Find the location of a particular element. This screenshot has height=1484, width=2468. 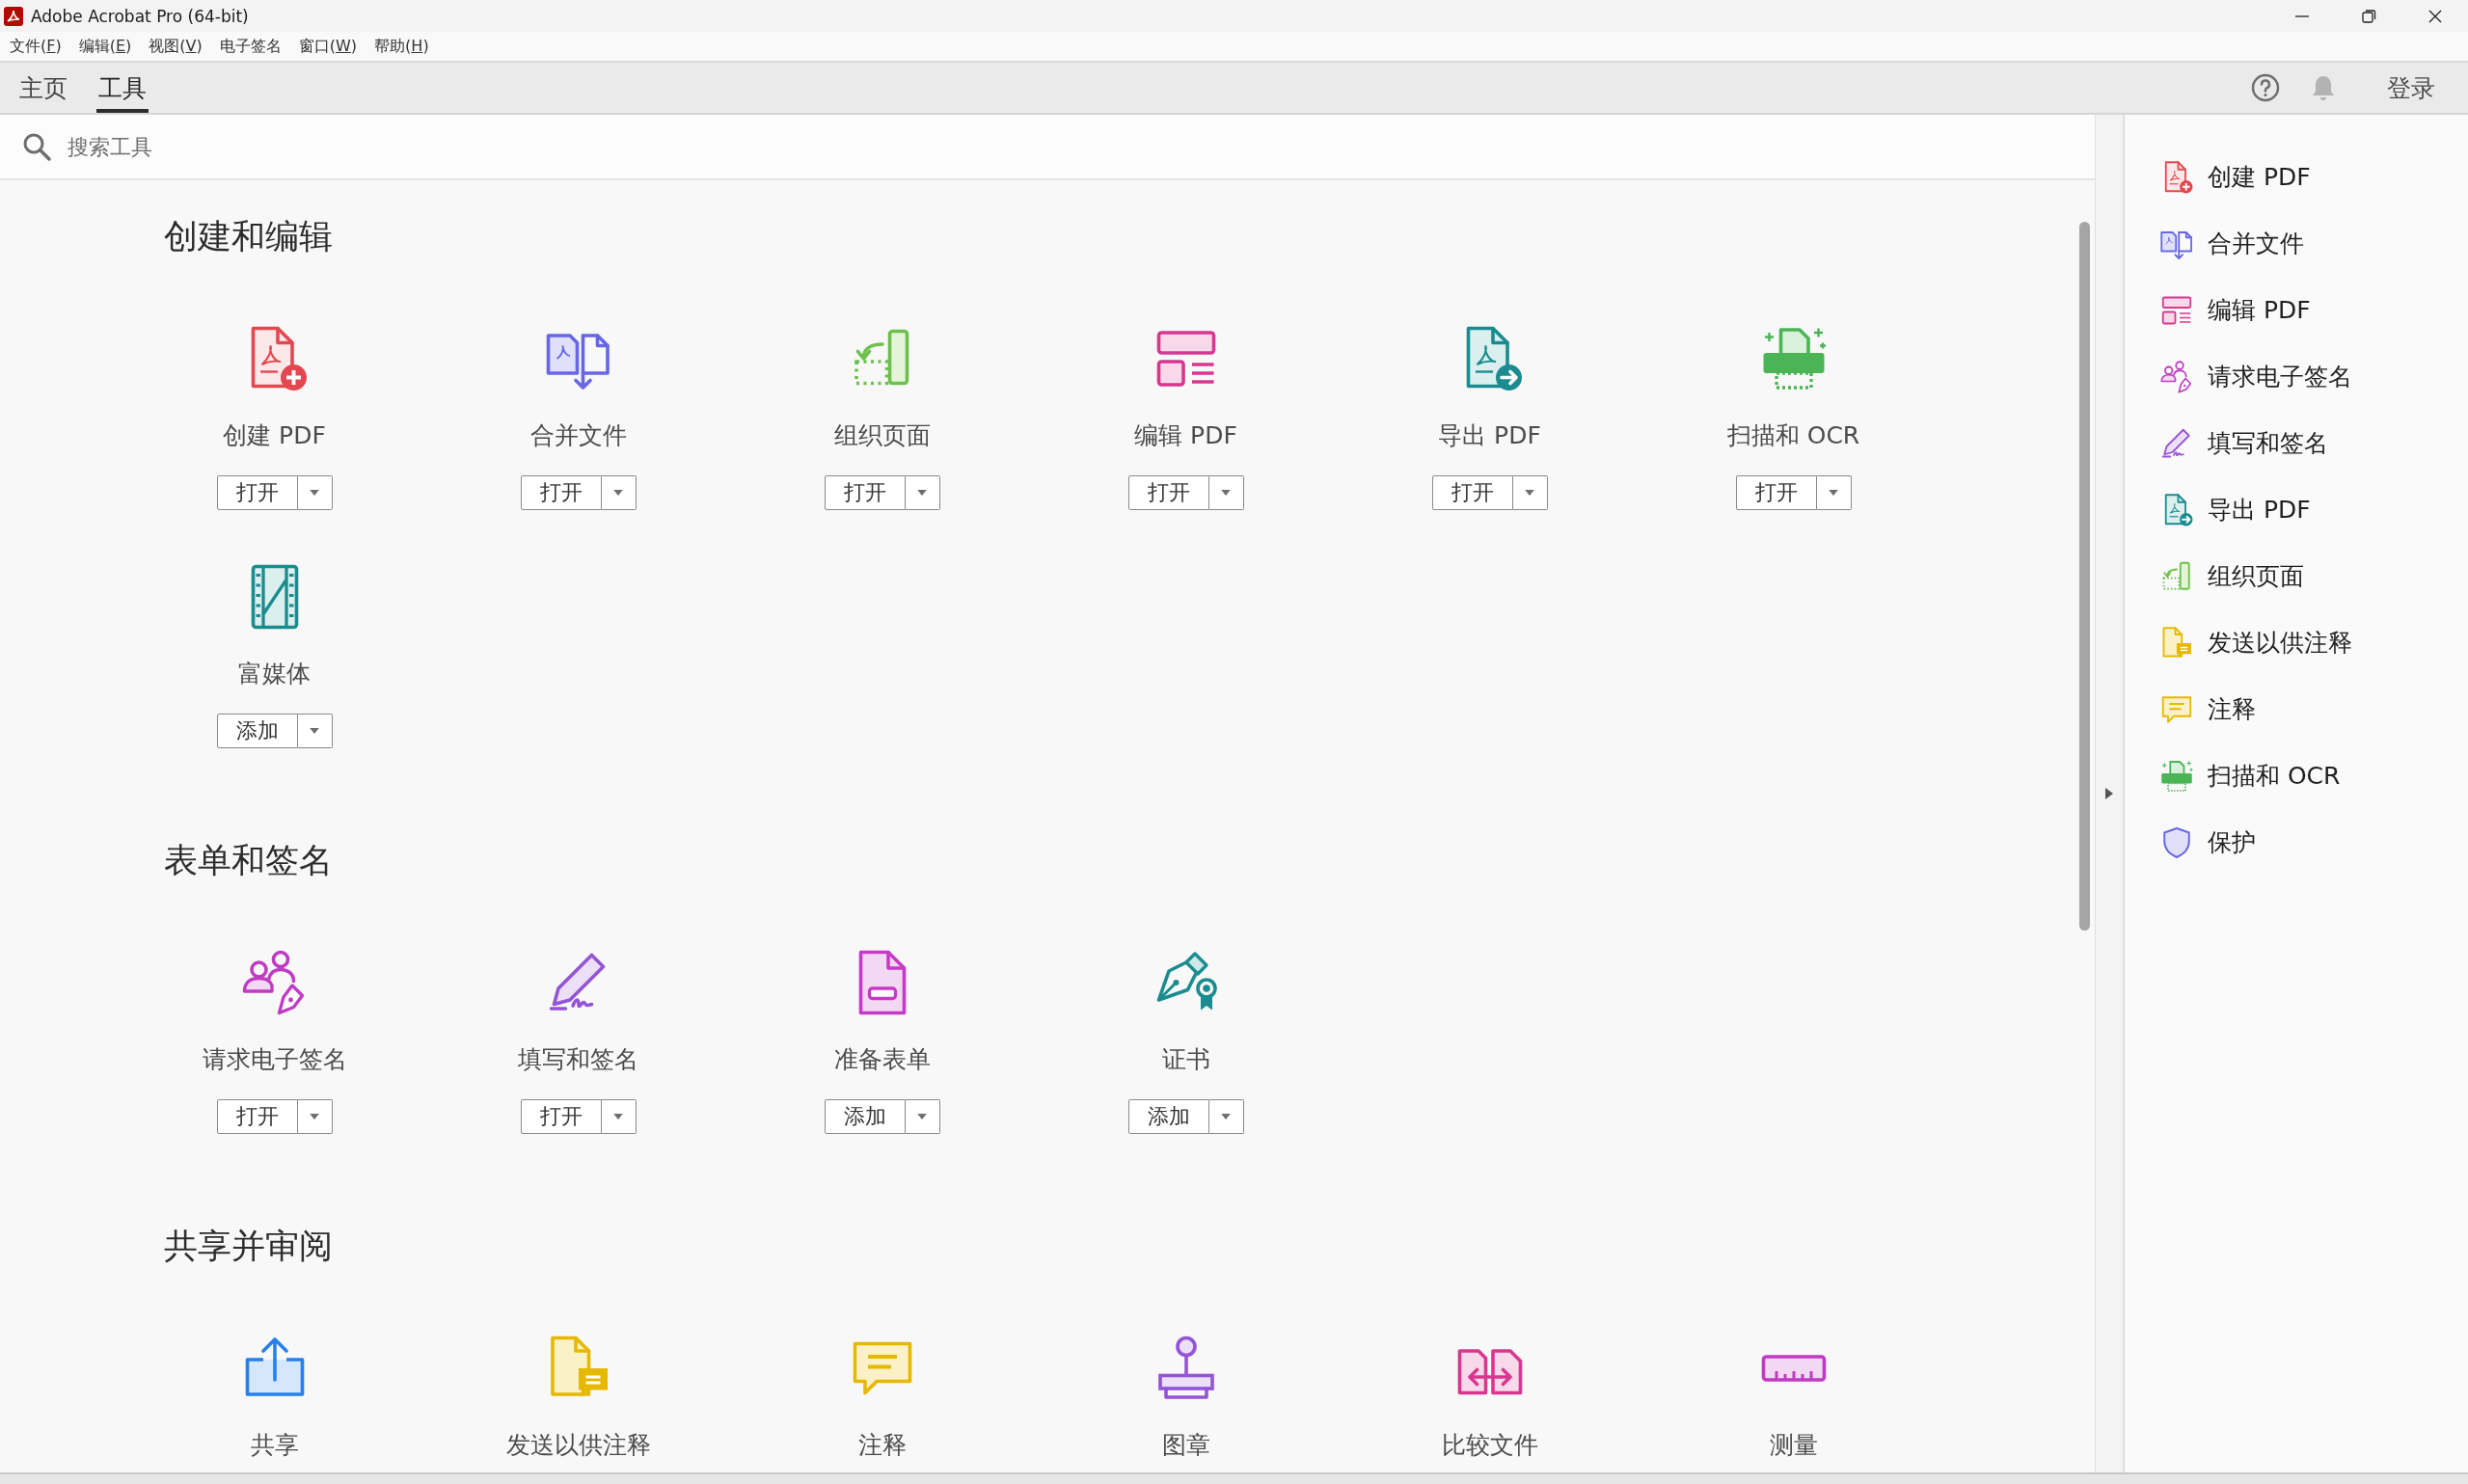

sidebar-link: 发送以供注释 is located at coordinates (2280, 643).